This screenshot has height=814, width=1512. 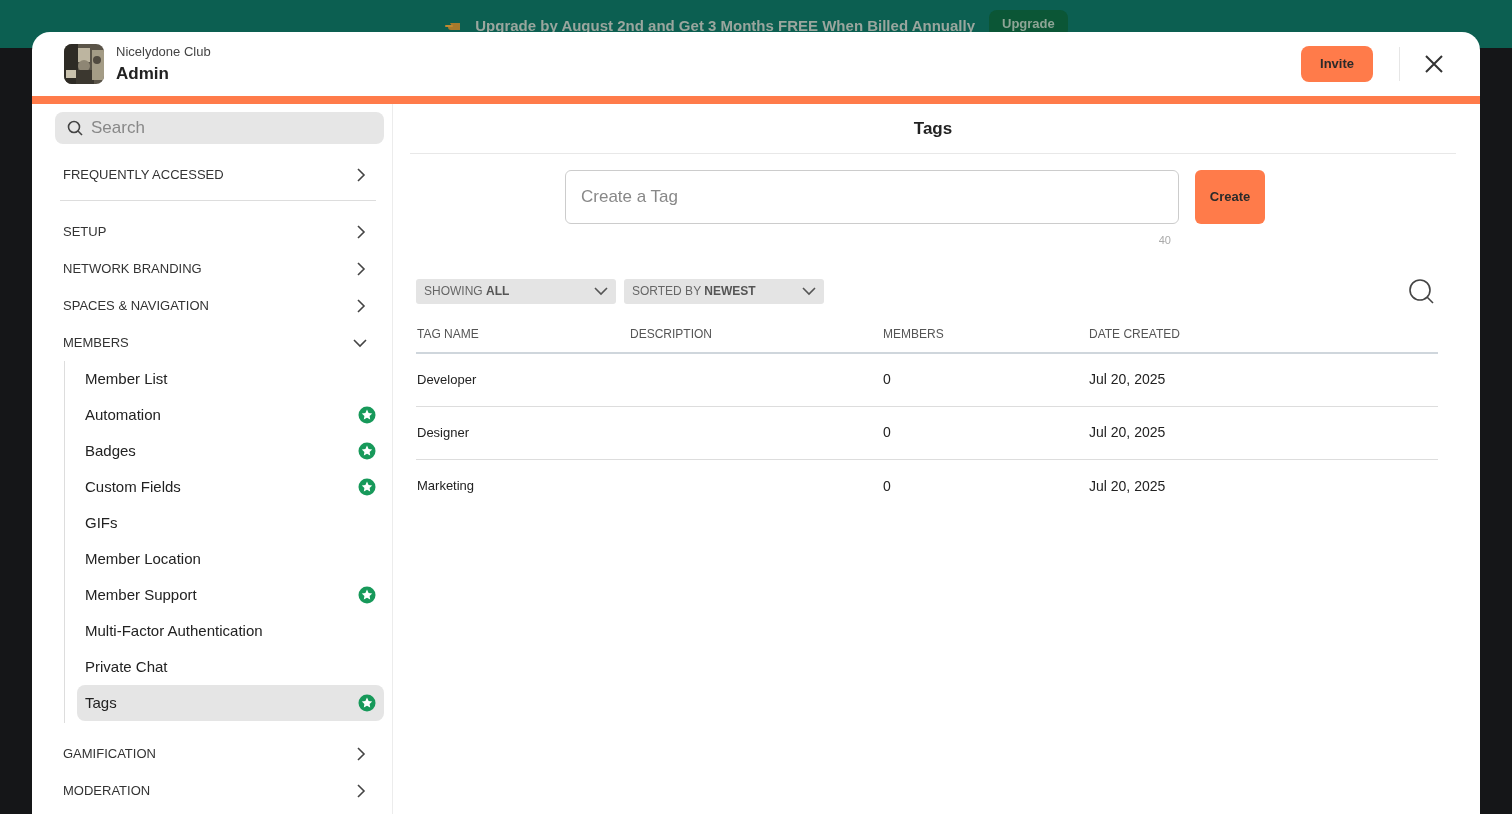 What do you see at coordinates (230, 451) in the screenshot?
I see `sidebar-item: Badges` at bounding box center [230, 451].